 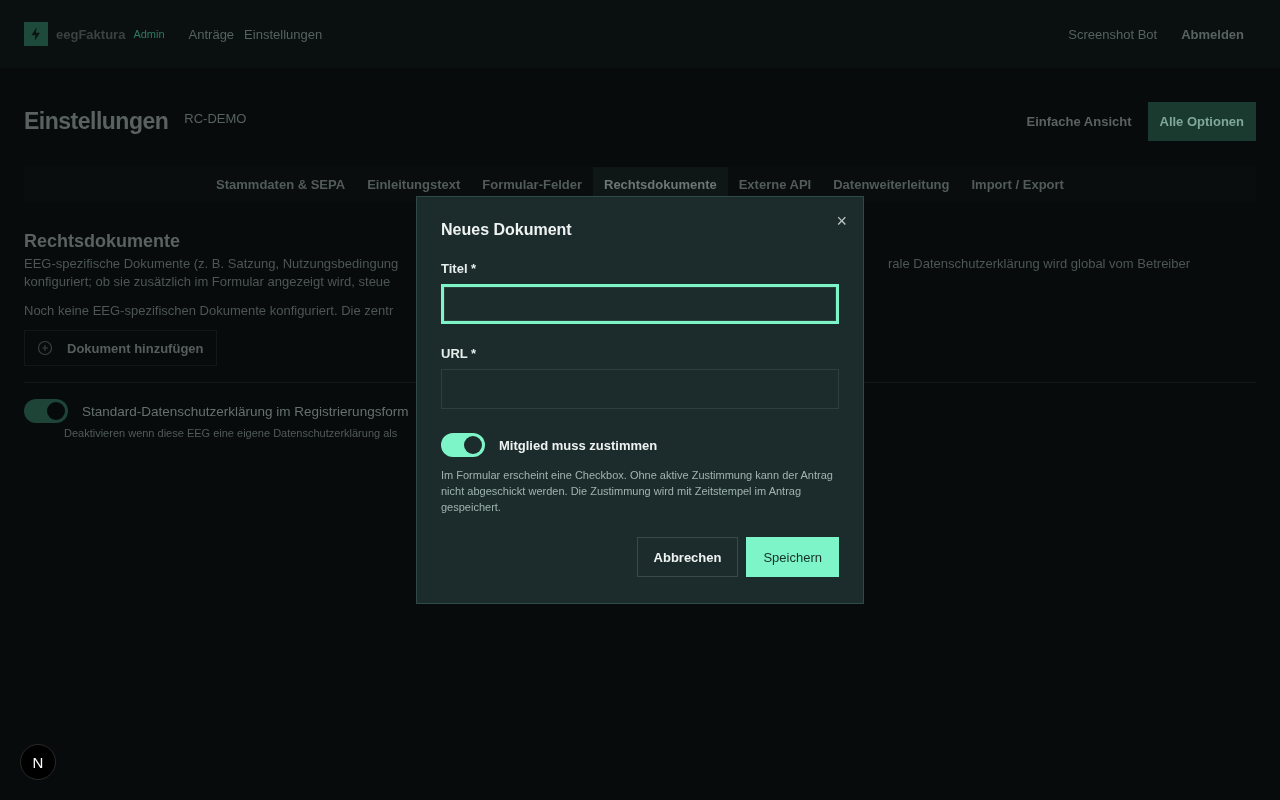 What do you see at coordinates (1079, 121) in the screenshot?
I see `view-button: Einfache Ansicht` at bounding box center [1079, 121].